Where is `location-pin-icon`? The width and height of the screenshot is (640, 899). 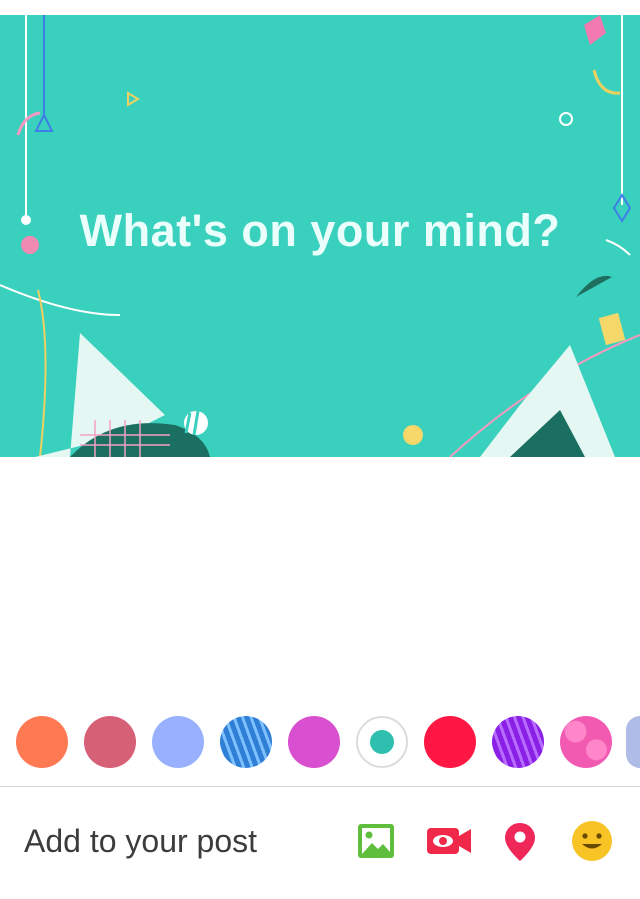 location-pin-icon is located at coordinates (520, 842).